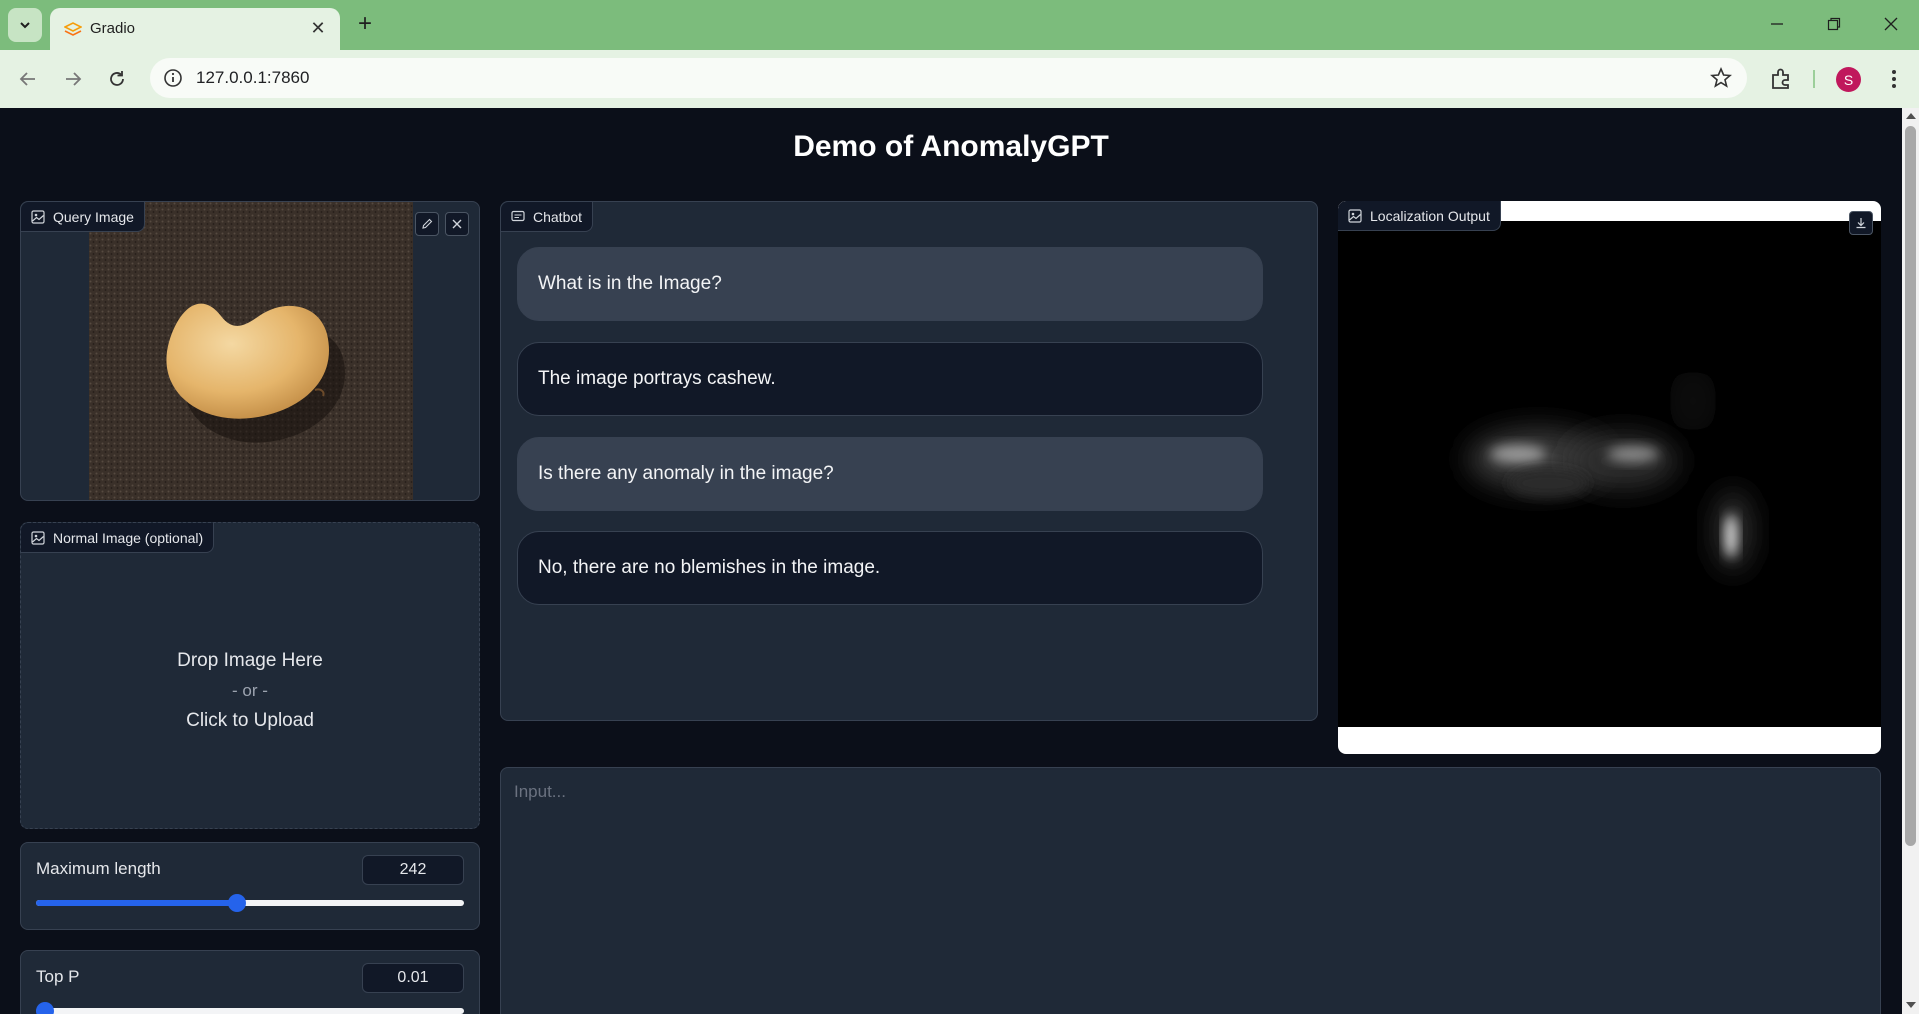  What do you see at coordinates (948, 78) in the screenshot?
I see `address-bar: 127.0.0.1:7860` at bounding box center [948, 78].